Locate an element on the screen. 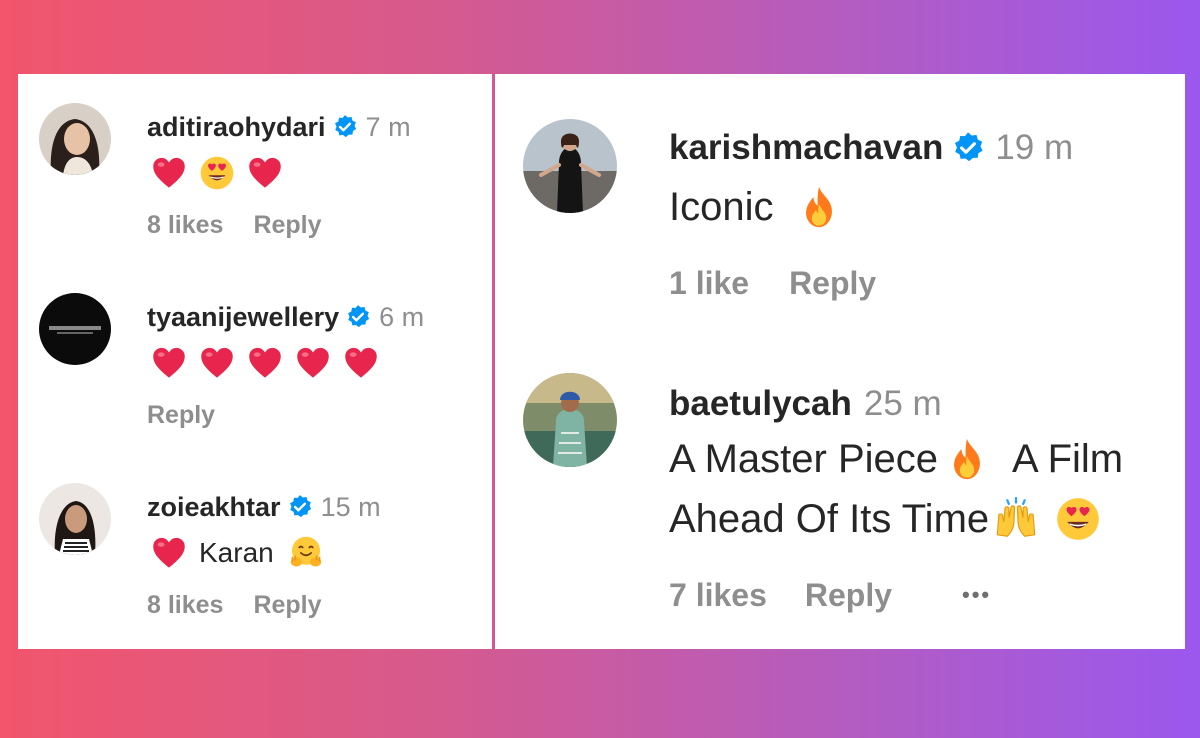  comment-text-line-2: Ahead Of Its Time is located at coordinates (885, 519).